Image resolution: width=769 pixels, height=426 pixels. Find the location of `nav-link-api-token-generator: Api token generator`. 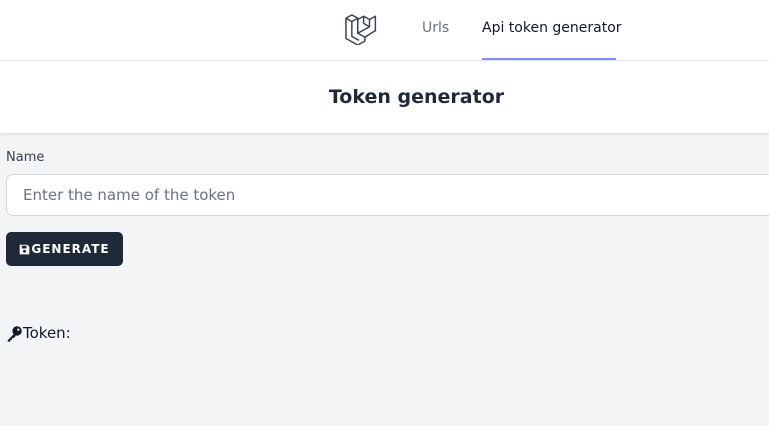

nav-link-api-token-generator: Api token generator is located at coordinates (552, 30).